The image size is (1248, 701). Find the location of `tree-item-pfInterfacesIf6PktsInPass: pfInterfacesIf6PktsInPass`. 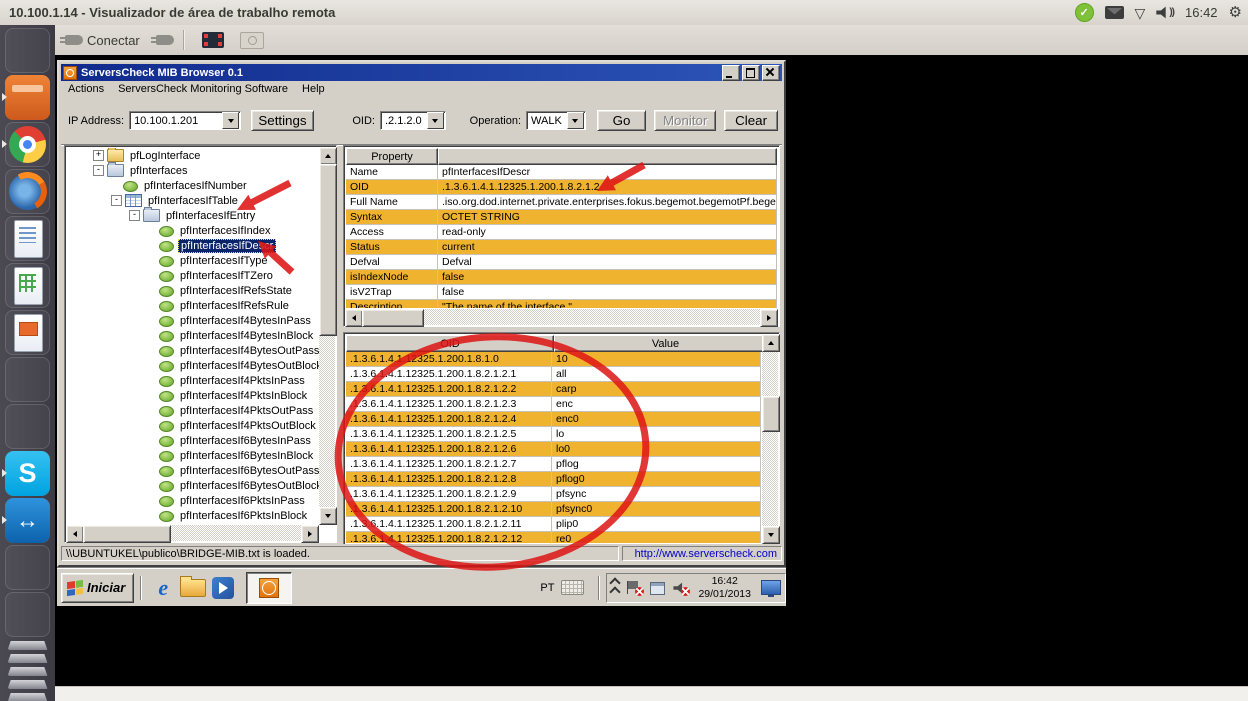

tree-item-pfInterfacesIf6PktsInPass: pfInterfacesIf6PktsInPass is located at coordinates (193, 500).